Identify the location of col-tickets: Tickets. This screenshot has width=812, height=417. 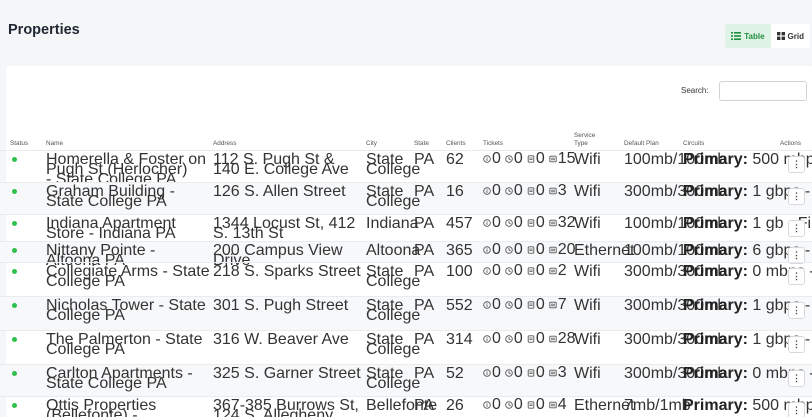
(493, 144).